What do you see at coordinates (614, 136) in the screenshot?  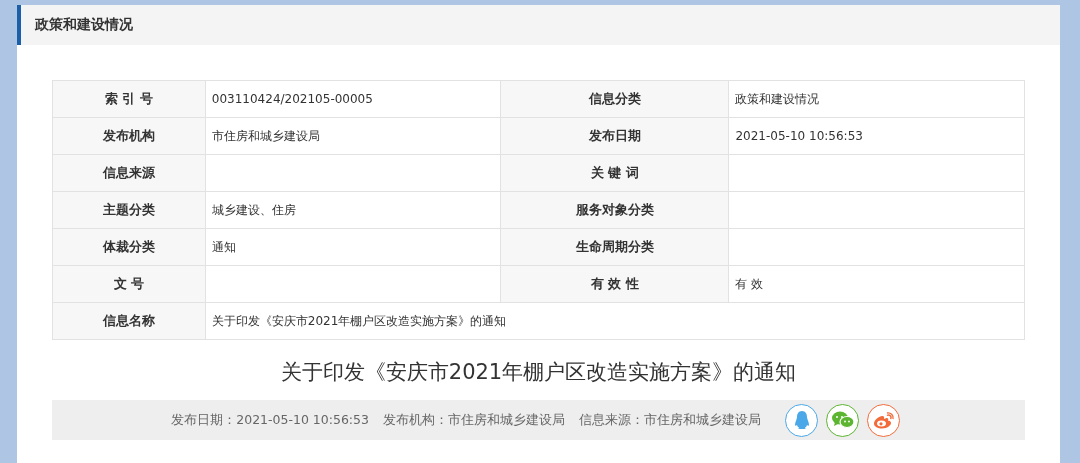 I see `label-cell: 发布日期` at bounding box center [614, 136].